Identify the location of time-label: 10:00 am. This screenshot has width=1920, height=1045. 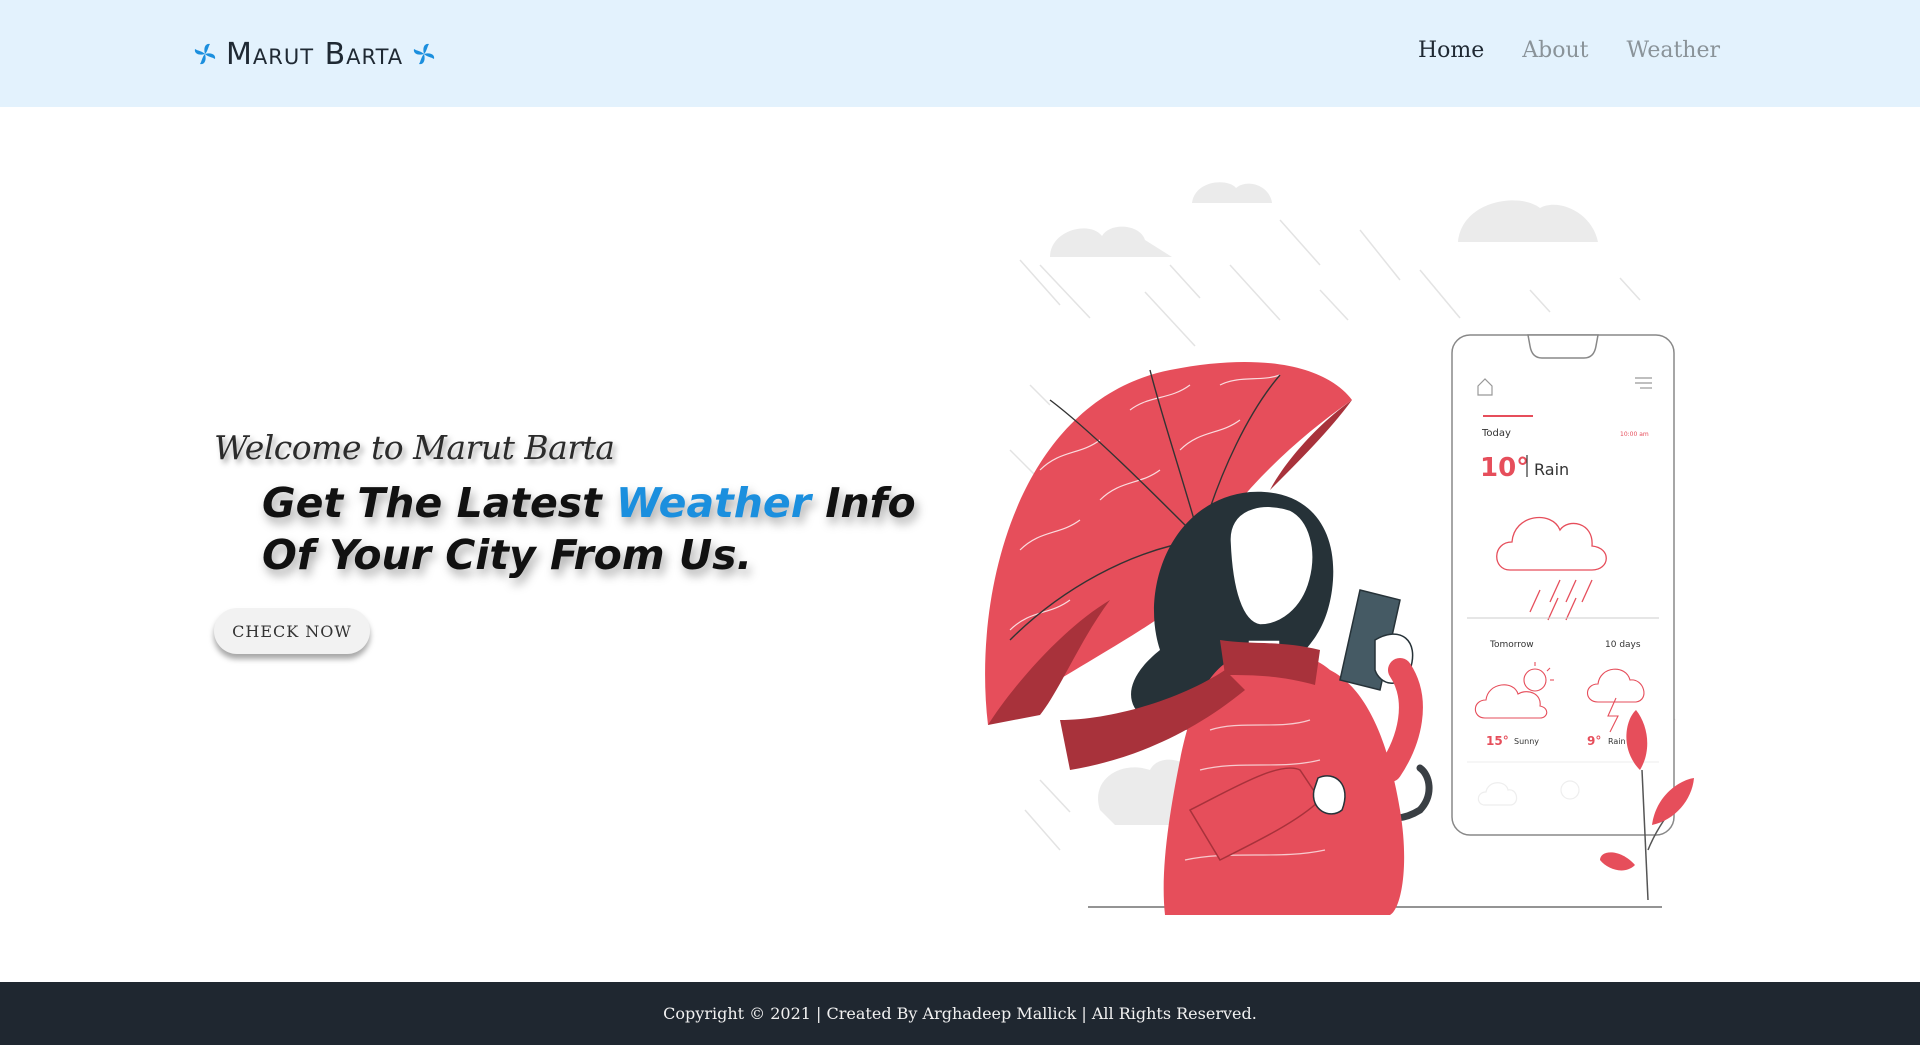
(1634, 434).